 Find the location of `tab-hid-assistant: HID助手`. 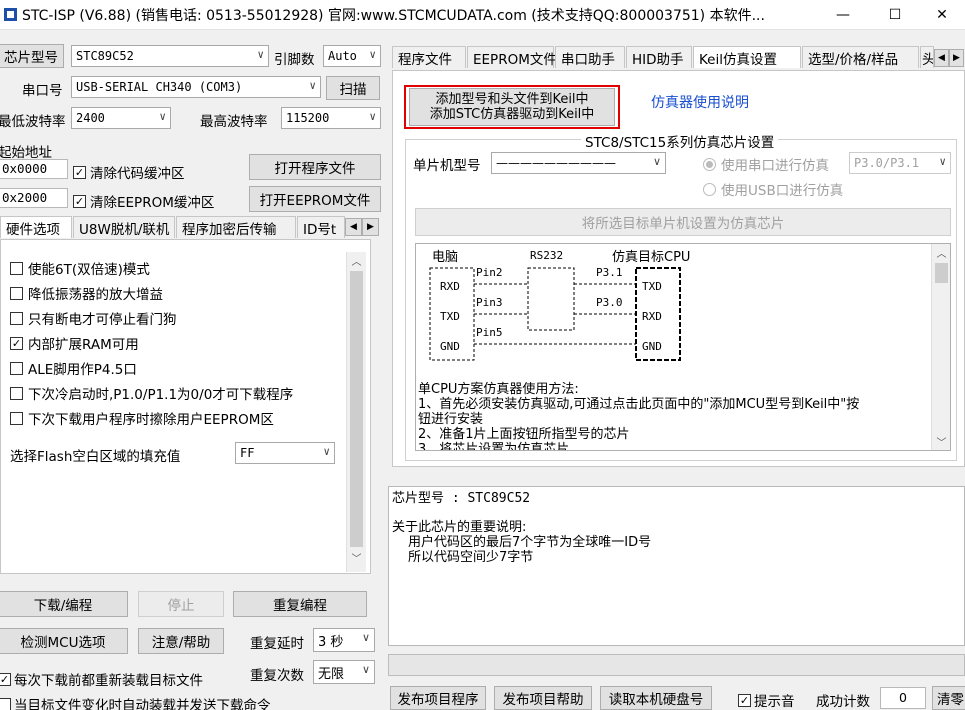

tab-hid-assistant: HID助手 is located at coordinates (659, 57).